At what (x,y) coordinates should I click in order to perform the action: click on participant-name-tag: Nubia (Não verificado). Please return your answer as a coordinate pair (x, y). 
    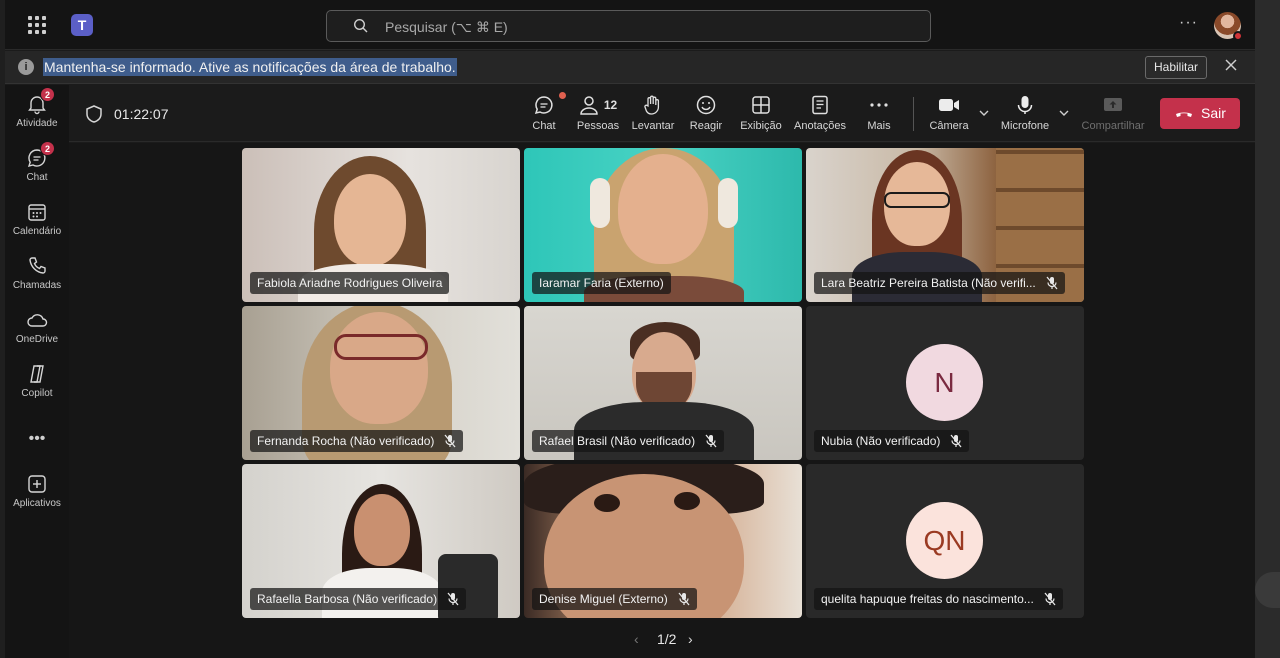
    Looking at the image, I should click on (892, 441).